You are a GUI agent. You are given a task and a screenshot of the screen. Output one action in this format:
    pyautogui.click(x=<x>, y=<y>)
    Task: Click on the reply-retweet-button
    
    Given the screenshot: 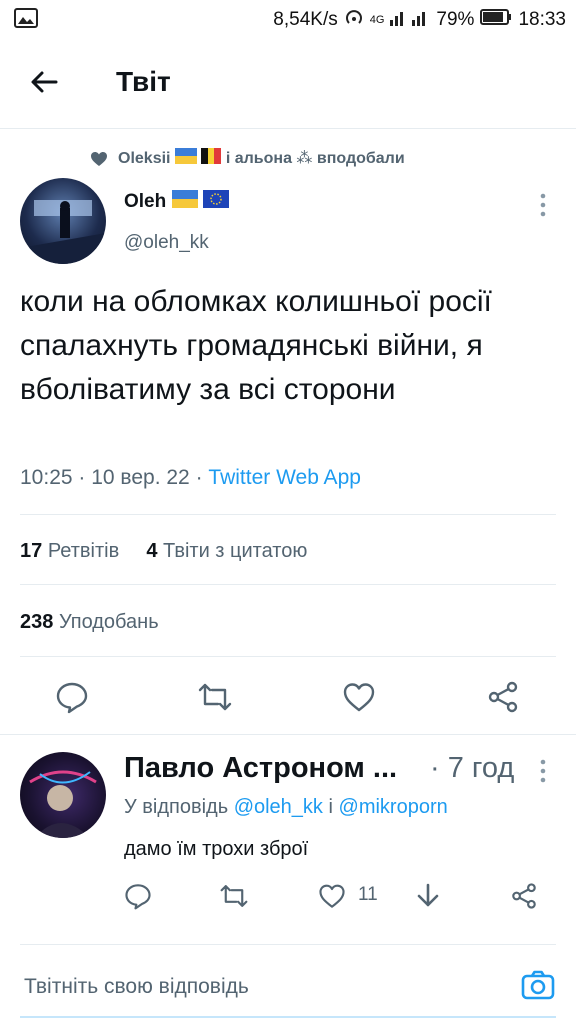 What is the action you would take?
    pyautogui.click(x=234, y=896)
    